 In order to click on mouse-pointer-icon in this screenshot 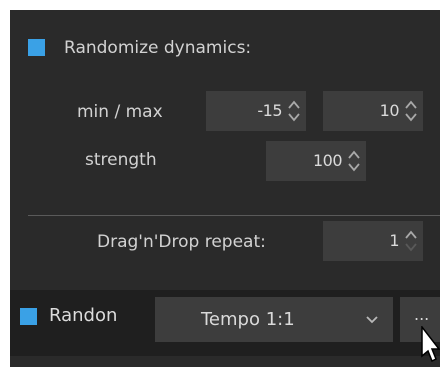, I will do `click(430, 344)`.